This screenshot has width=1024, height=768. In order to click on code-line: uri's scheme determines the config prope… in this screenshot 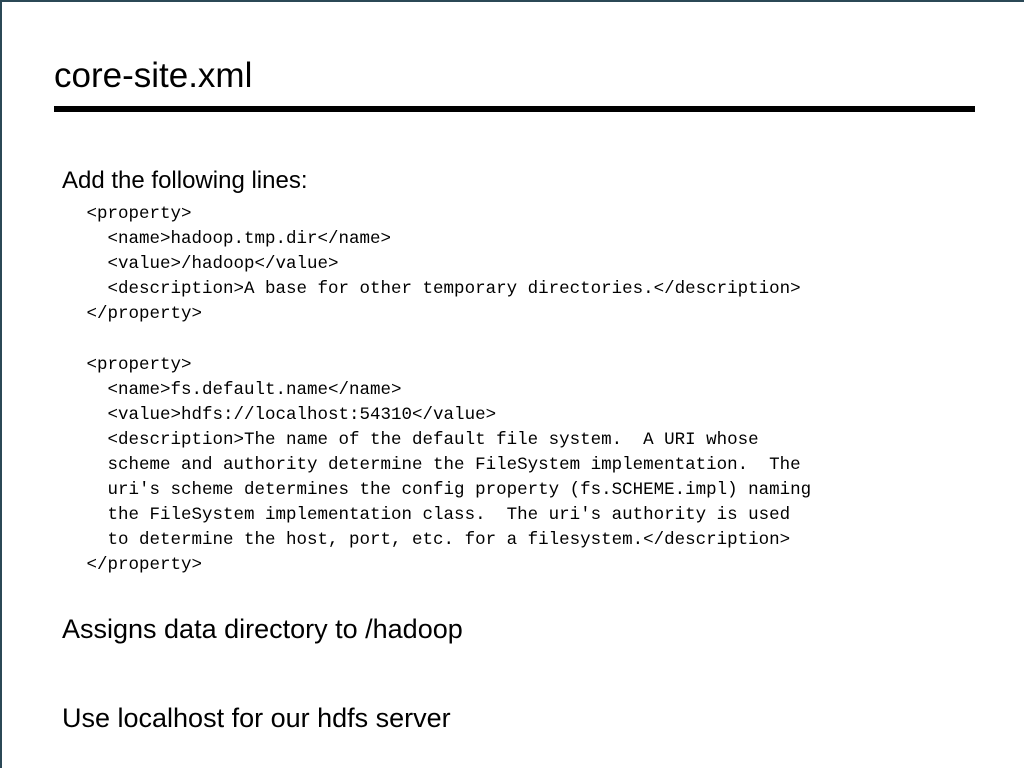, I will do `click(444, 490)`.